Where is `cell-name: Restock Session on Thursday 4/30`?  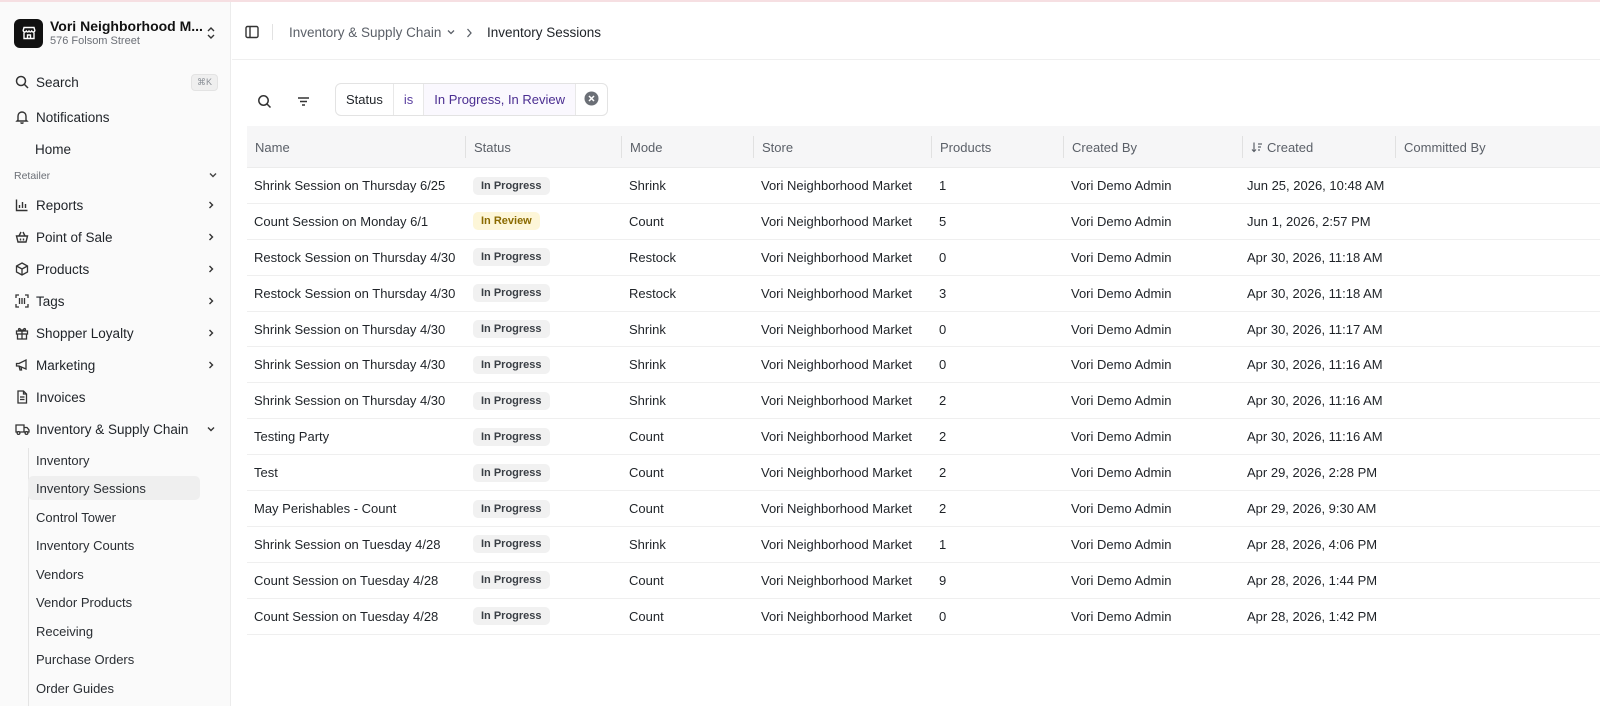 cell-name: Restock Session on Thursday 4/30 is located at coordinates (355, 257).